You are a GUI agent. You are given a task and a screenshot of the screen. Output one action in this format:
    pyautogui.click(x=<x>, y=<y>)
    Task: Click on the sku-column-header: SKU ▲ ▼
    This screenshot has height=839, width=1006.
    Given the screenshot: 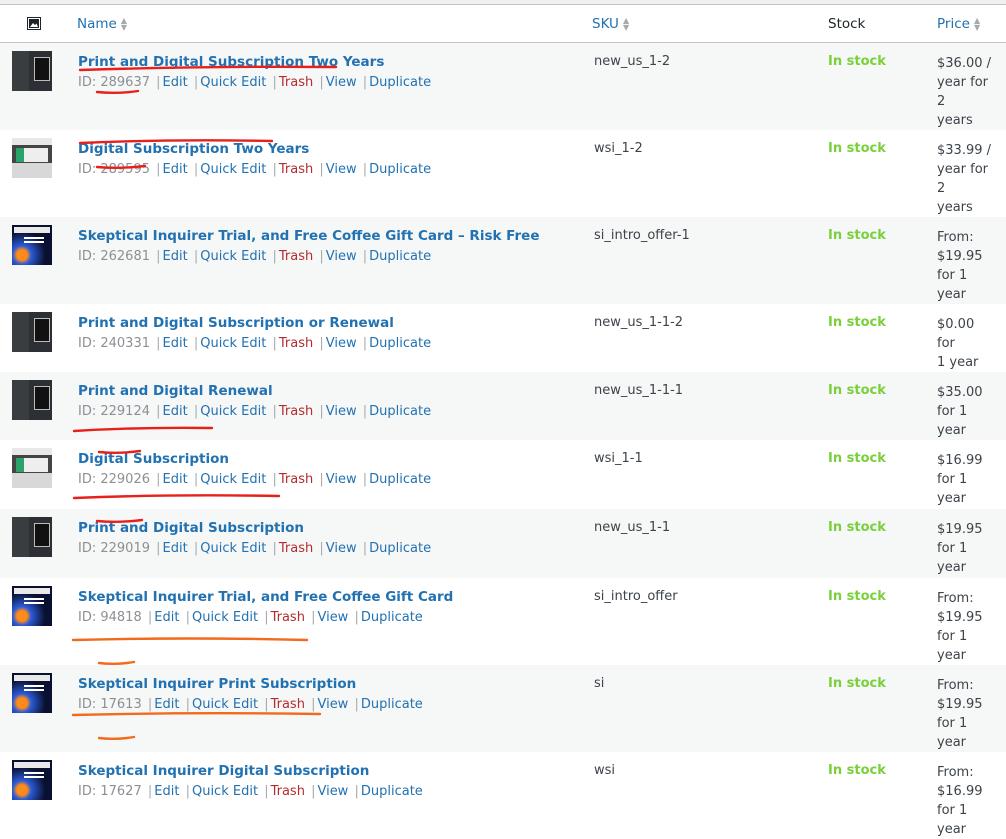 What is the action you would take?
    pyautogui.click(x=699, y=23)
    